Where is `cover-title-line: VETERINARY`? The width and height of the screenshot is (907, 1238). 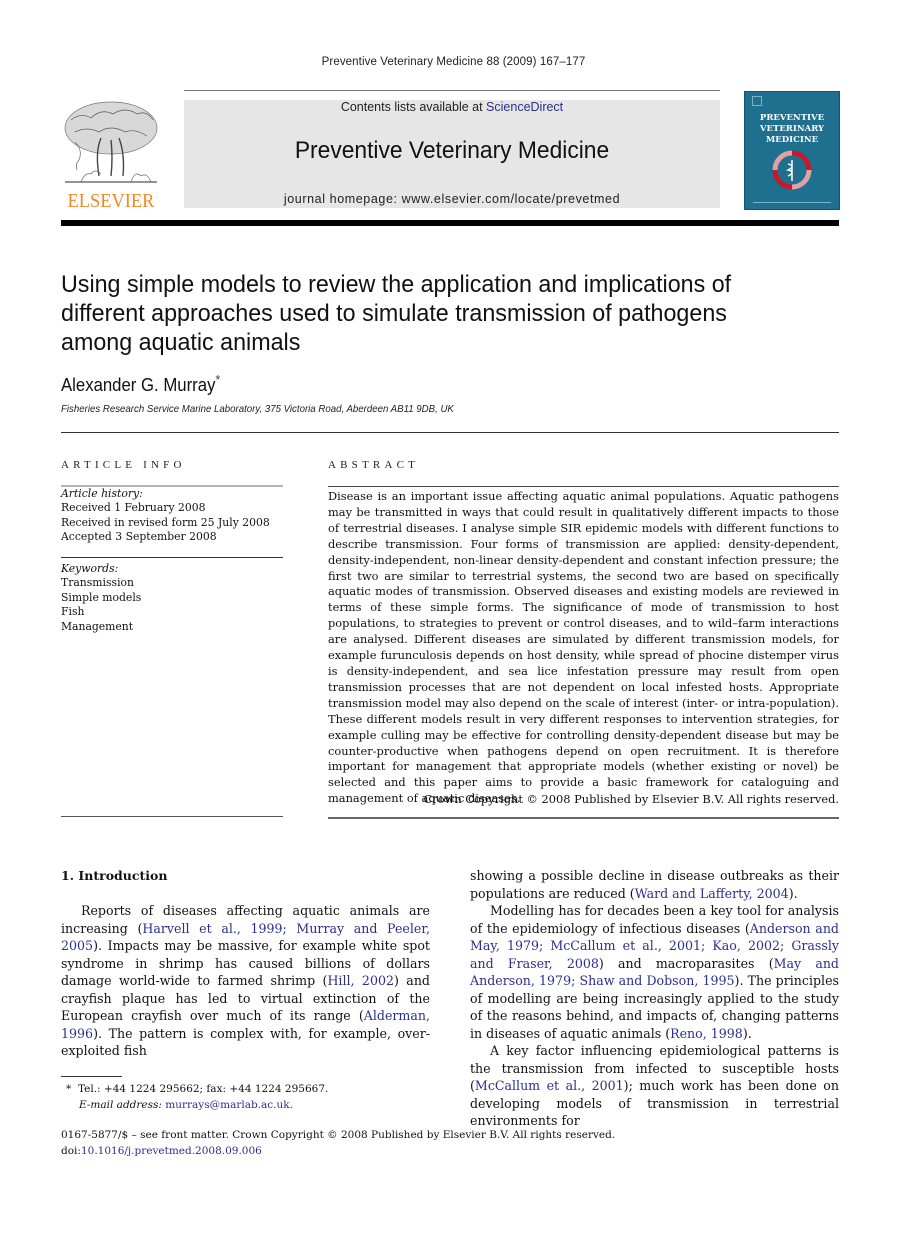 cover-title-line: VETERINARY is located at coordinates (792, 129).